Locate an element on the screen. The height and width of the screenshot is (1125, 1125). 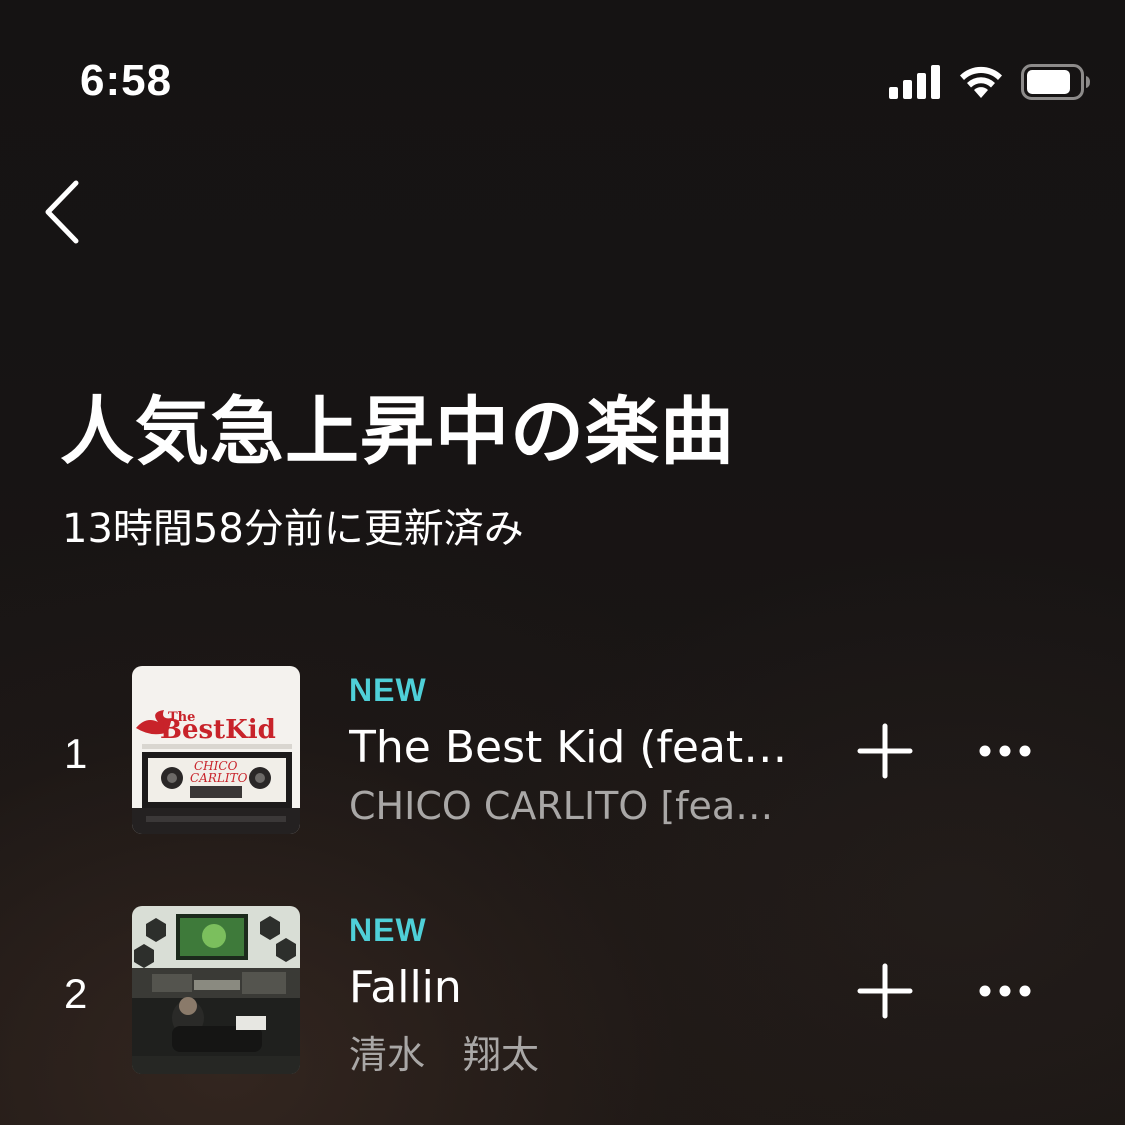
track-rank: 2 is located at coordinates (76, 993).